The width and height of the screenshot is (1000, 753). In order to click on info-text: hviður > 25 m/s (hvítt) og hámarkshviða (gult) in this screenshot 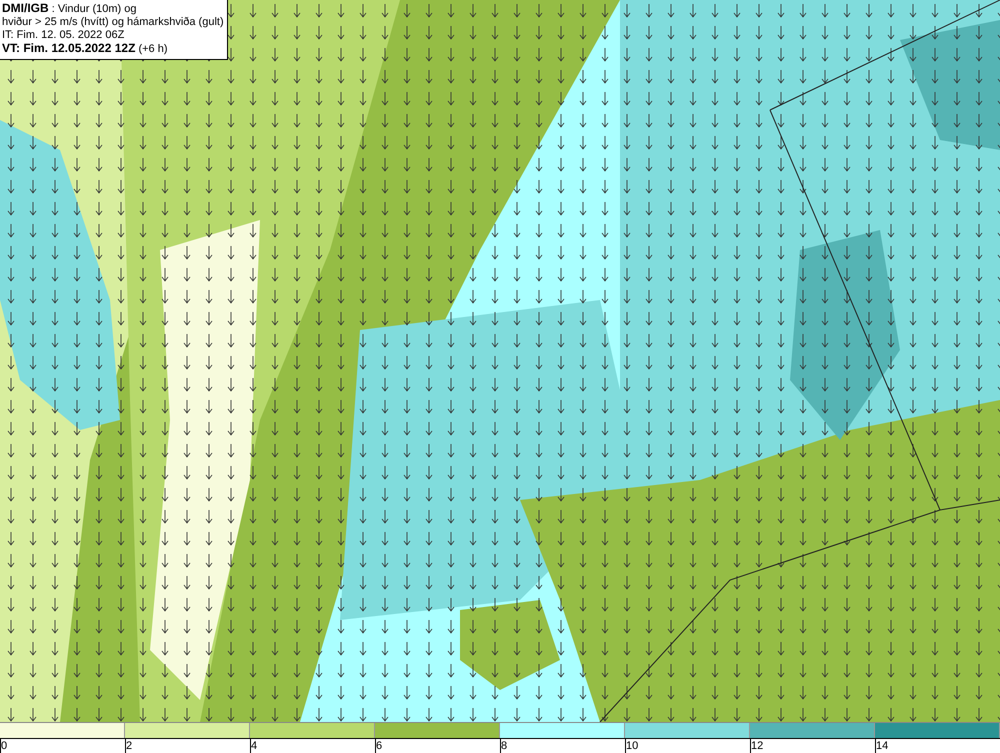, I will do `click(113, 22)`.